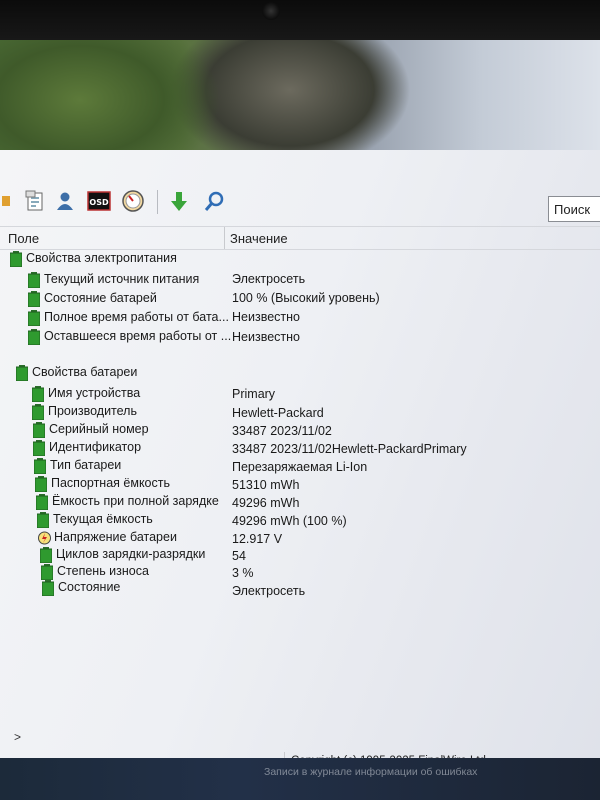 This screenshot has width=600, height=800. What do you see at coordinates (85, 372) in the screenshot?
I see `group-title: Свойства батареи` at bounding box center [85, 372].